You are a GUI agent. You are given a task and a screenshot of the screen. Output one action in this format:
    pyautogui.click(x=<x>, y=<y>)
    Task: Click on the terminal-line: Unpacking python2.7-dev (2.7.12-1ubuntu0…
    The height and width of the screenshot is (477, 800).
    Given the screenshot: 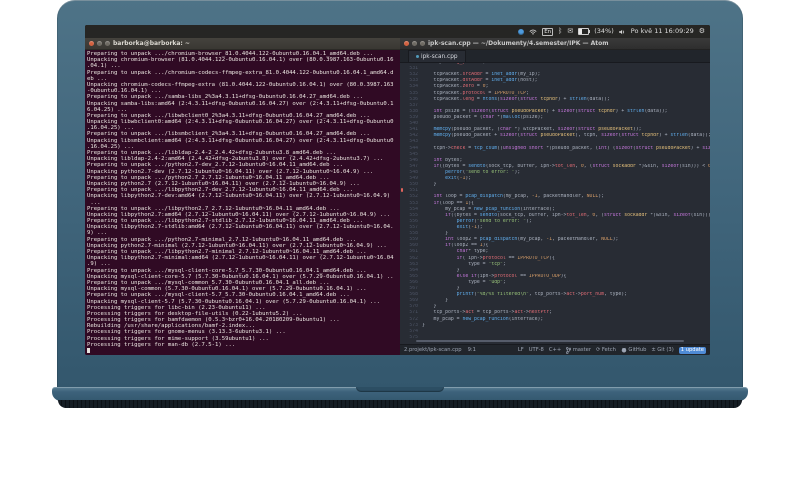 What is the action you would take?
    pyautogui.click(x=230, y=171)
    